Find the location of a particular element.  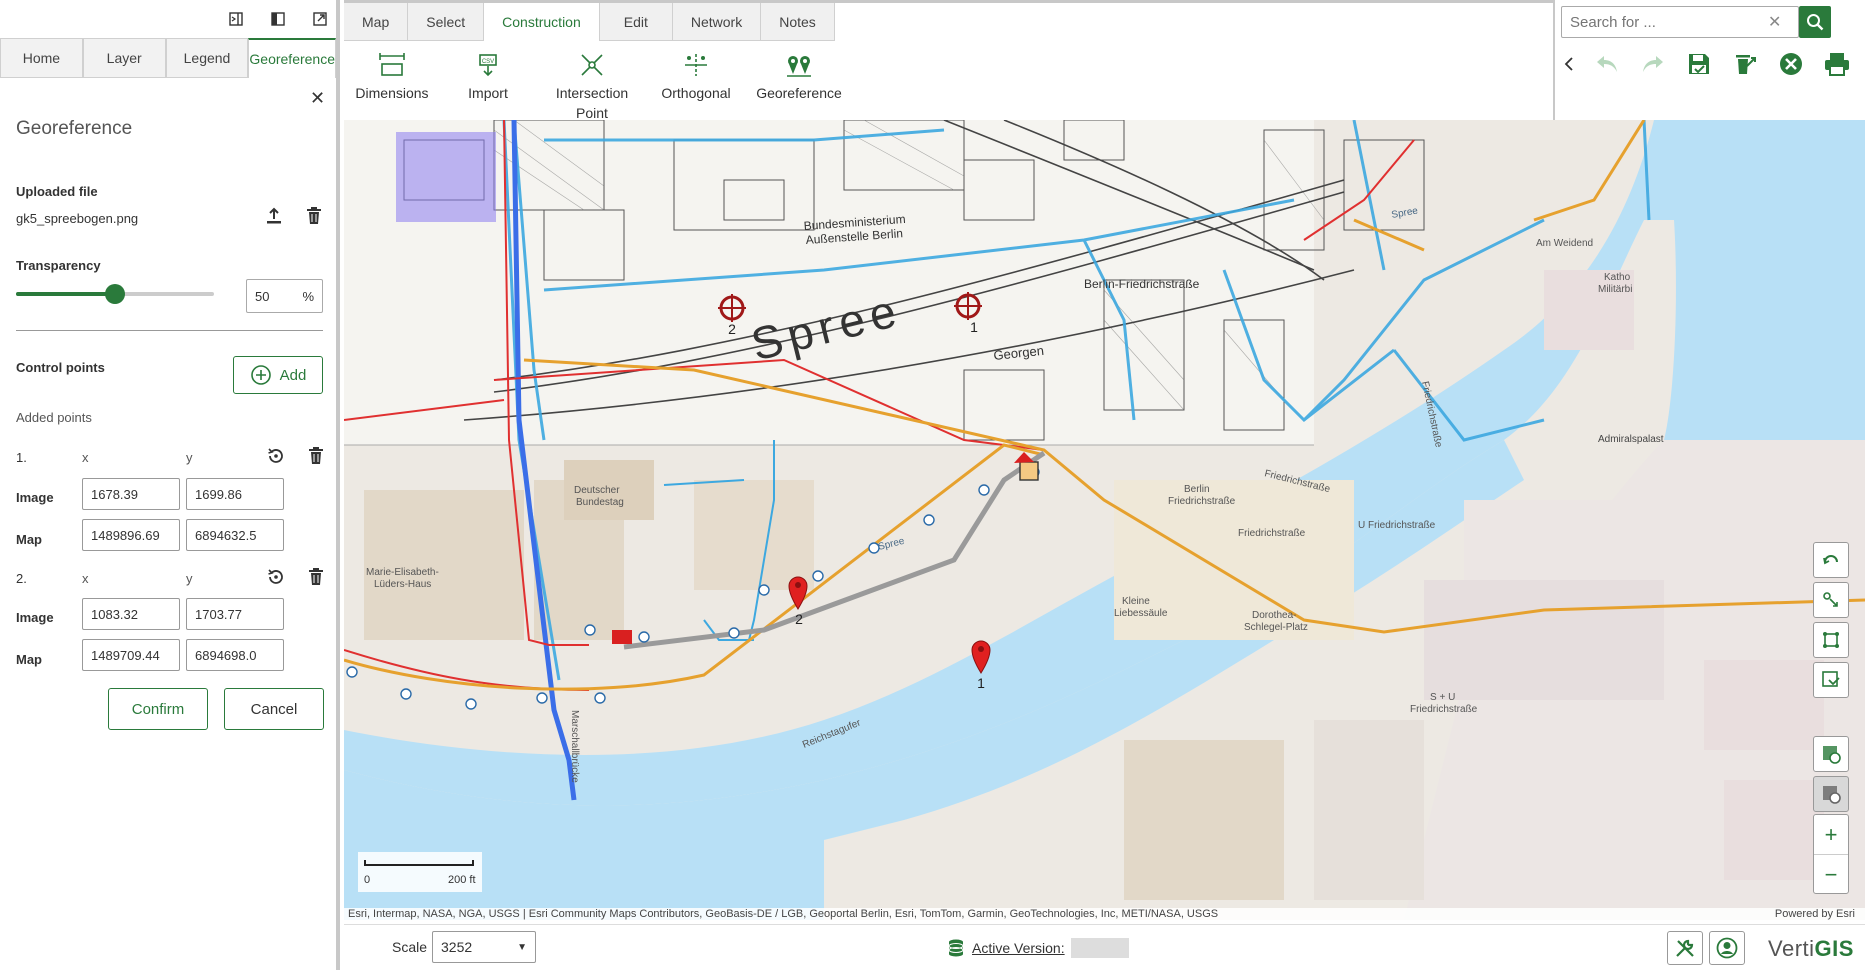

split-panel-icon is located at coordinates (278, 19).